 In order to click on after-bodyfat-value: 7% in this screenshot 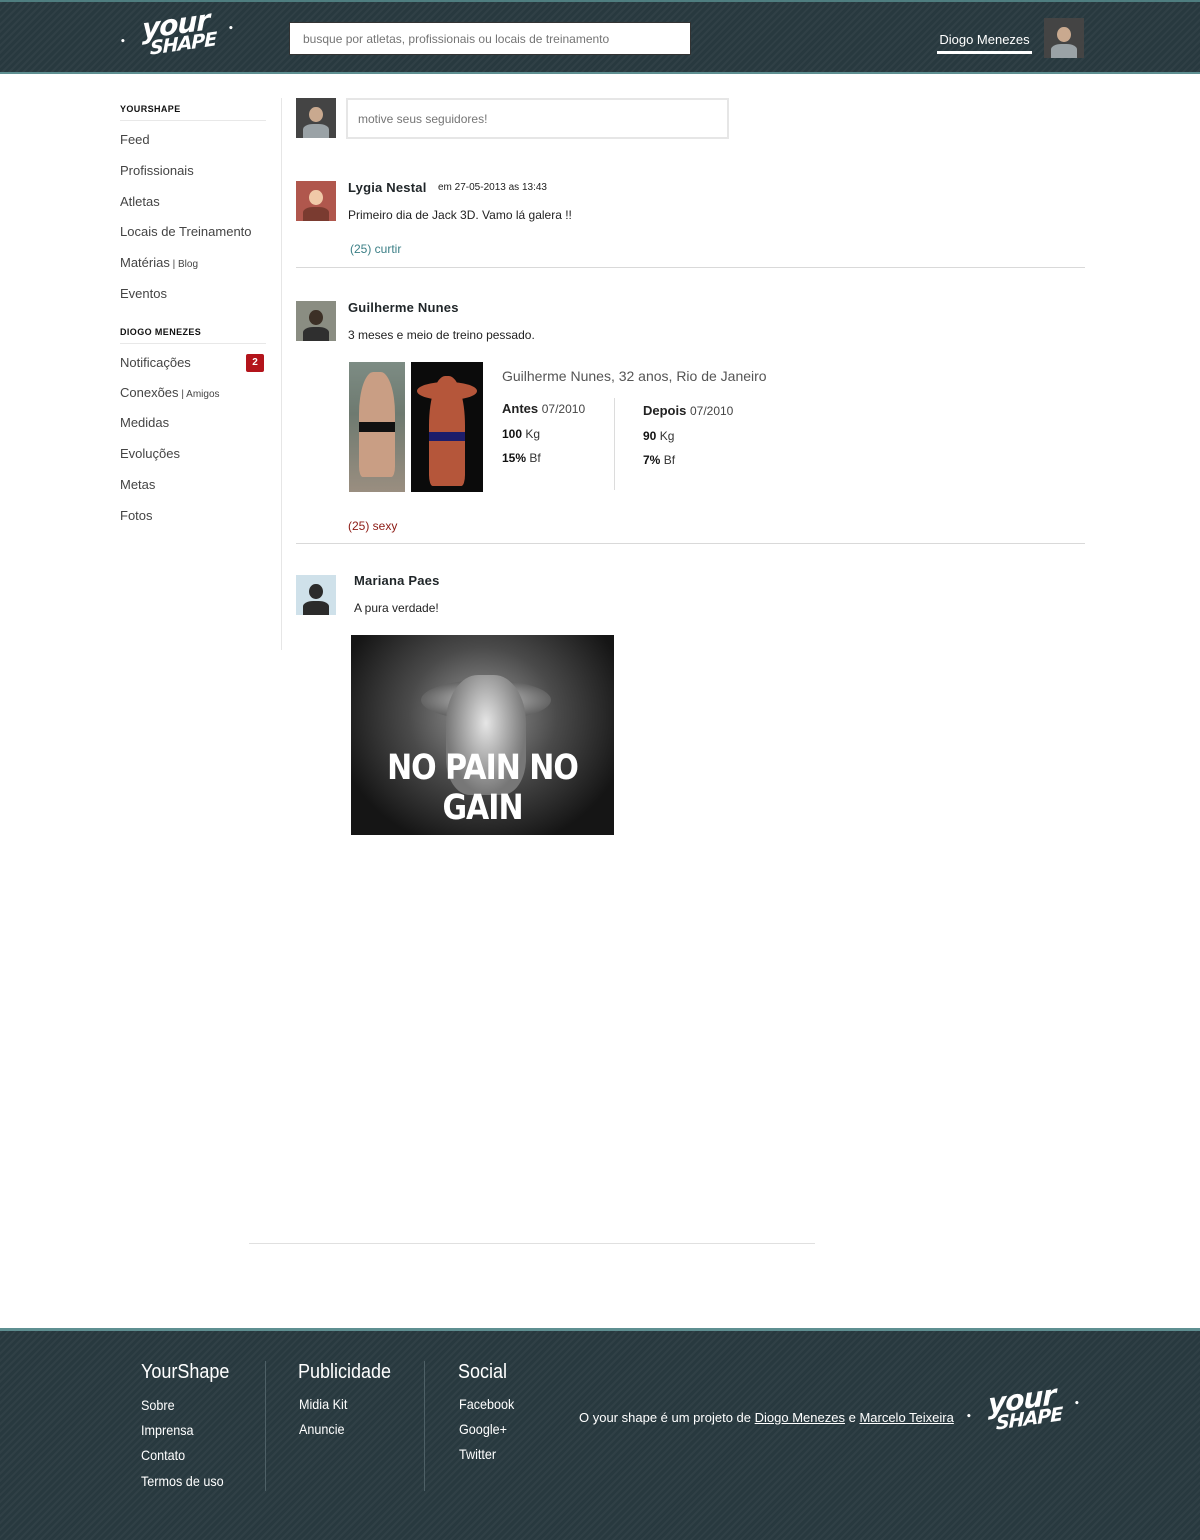, I will do `click(652, 460)`.